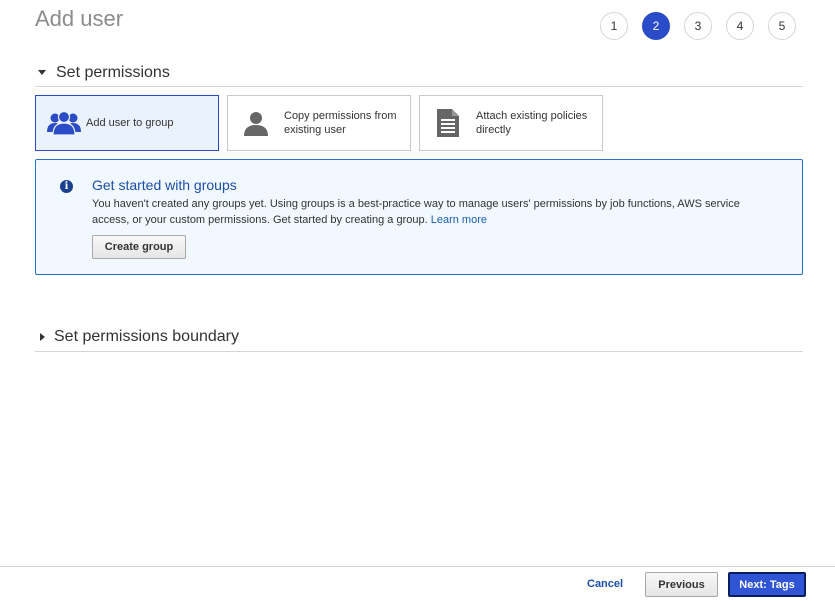 This screenshot has height=601, width=835. What do you see at coordinates (64, 123) in the screenshot?
I see `users-group-icon` at bounding box center [64, 123].